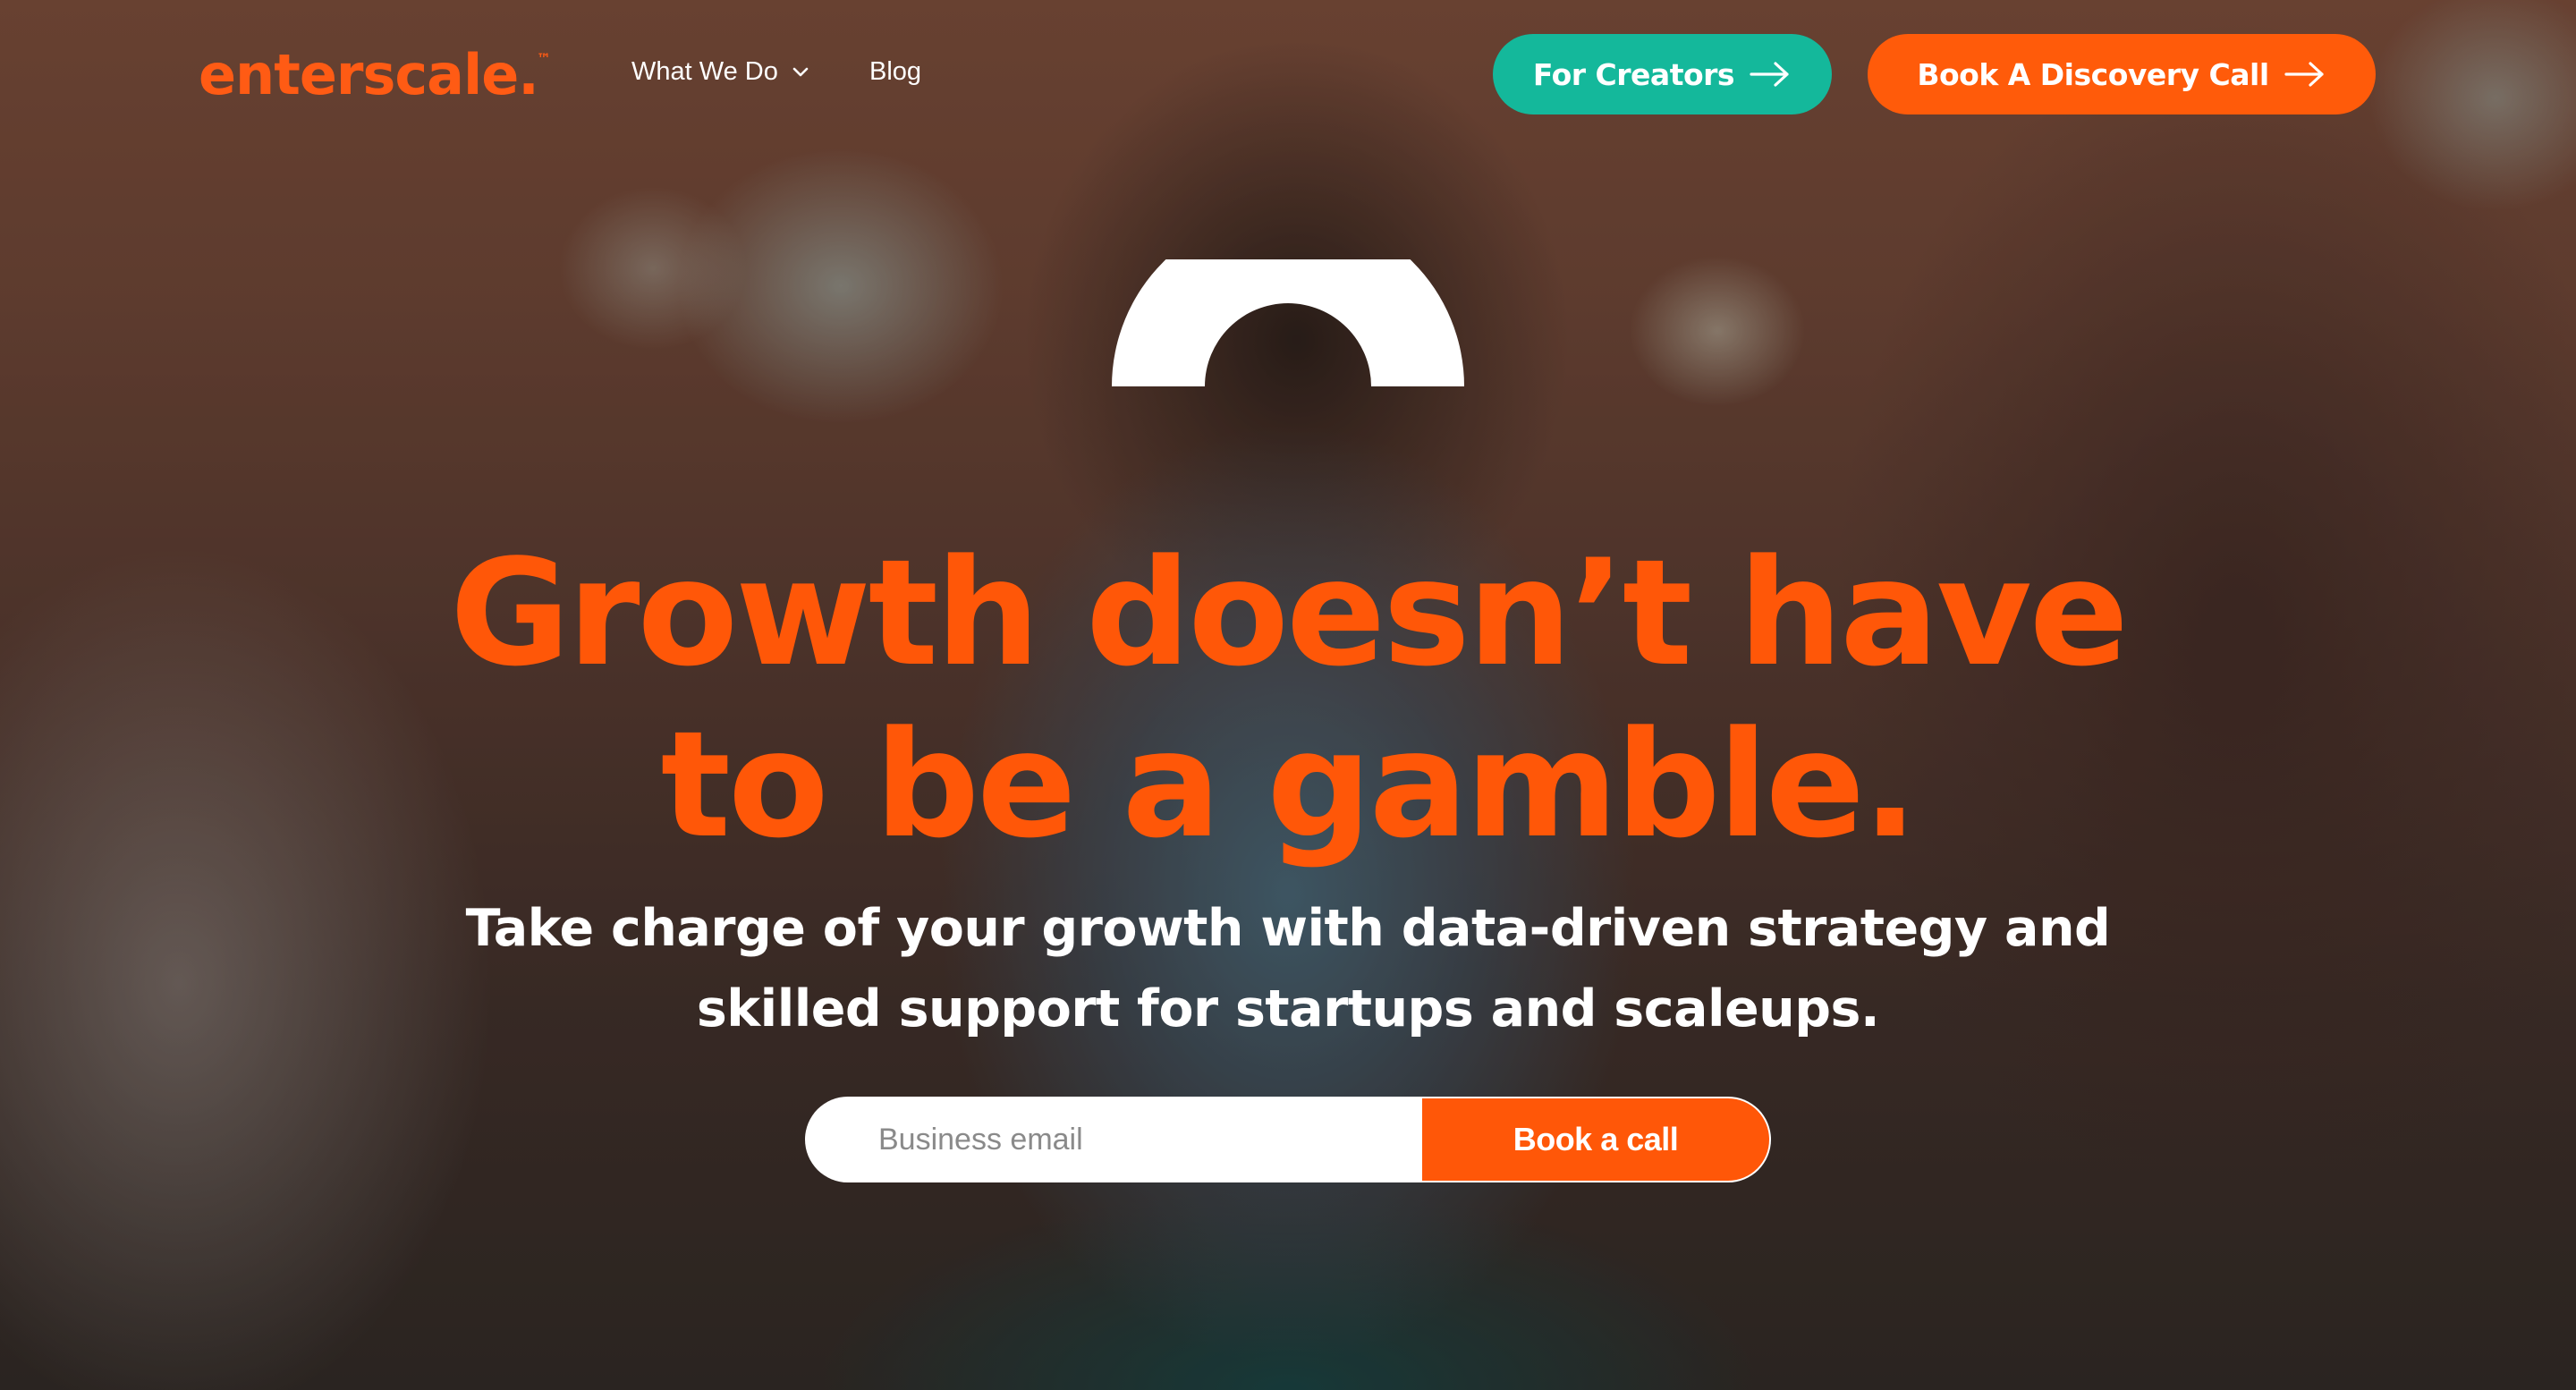  I want to click on book-discovery-call-label: Book A Discovery Call, so click(2093, 74).